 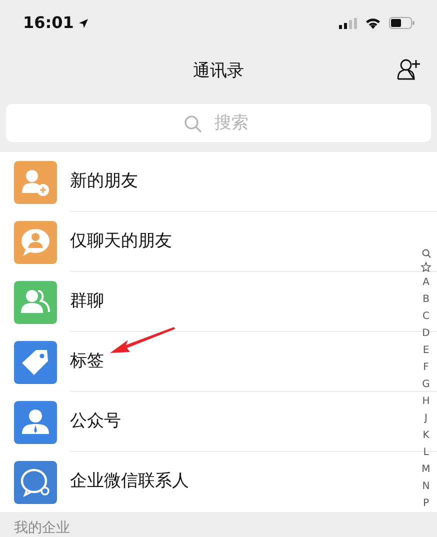 What do you see at coordinates (426, 367) in the screenshot?
I see `index-letter: F` at bounding box center [426, 367].